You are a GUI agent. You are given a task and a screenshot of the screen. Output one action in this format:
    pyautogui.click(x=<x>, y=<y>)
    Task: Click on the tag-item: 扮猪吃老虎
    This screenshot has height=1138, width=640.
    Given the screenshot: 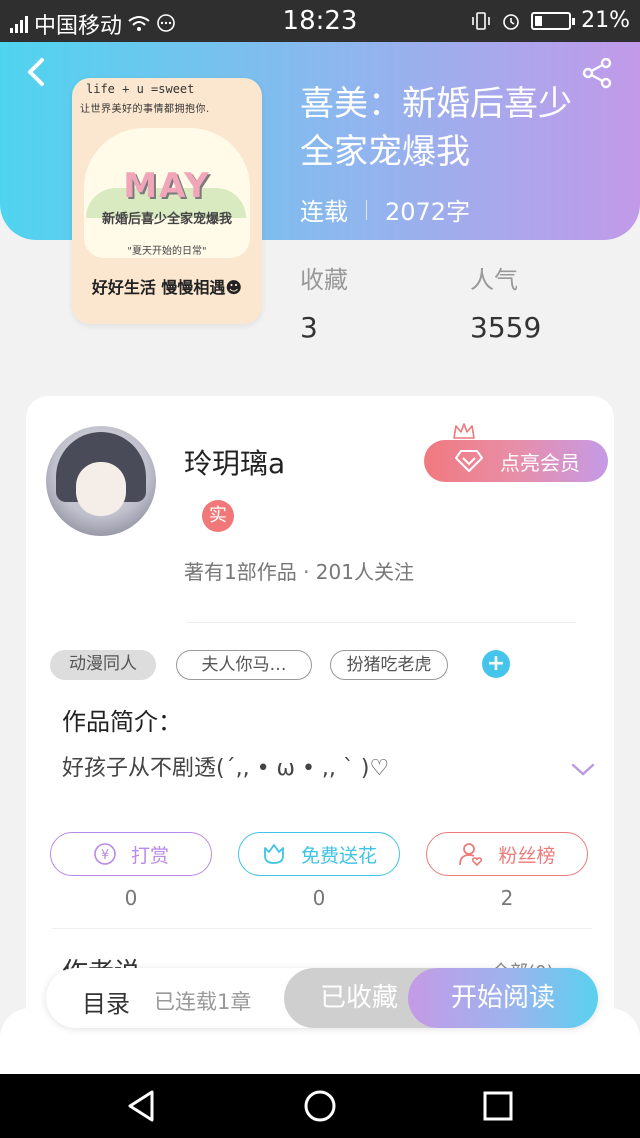 What is the action you would take?
    pyautogui.click(x=389, y=665)
    